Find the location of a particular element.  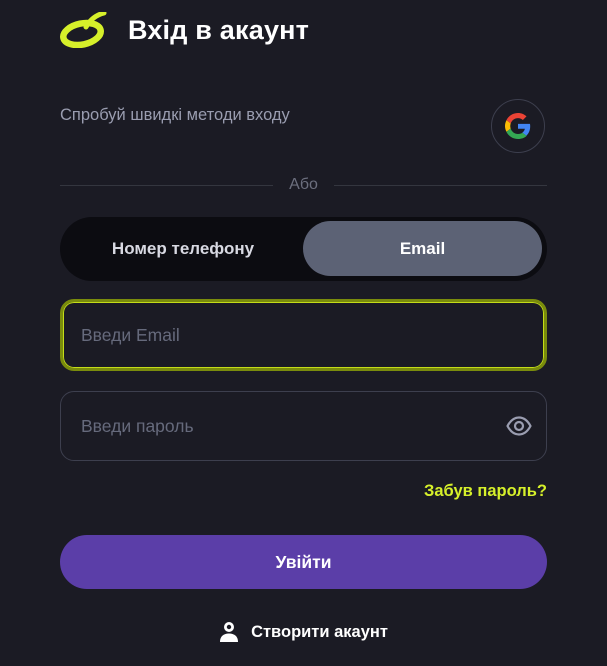

divider-line-right is located at coordinates (440, 185).